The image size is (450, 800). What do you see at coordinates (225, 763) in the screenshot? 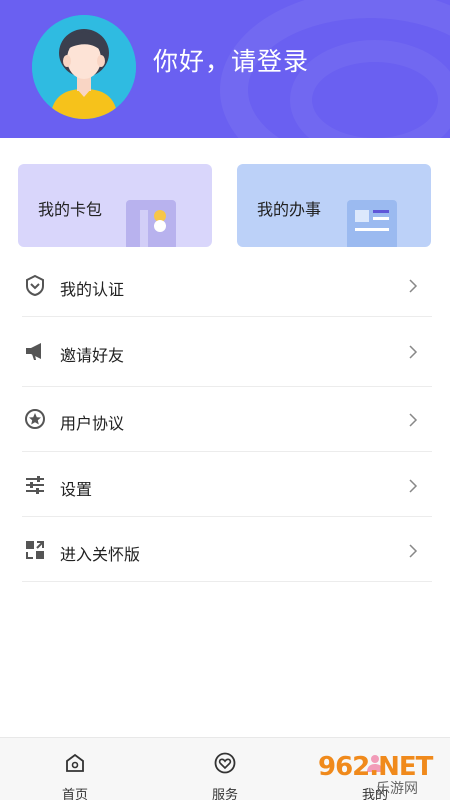
I see `heart-circle-icon` at bounding box center [225, 763].